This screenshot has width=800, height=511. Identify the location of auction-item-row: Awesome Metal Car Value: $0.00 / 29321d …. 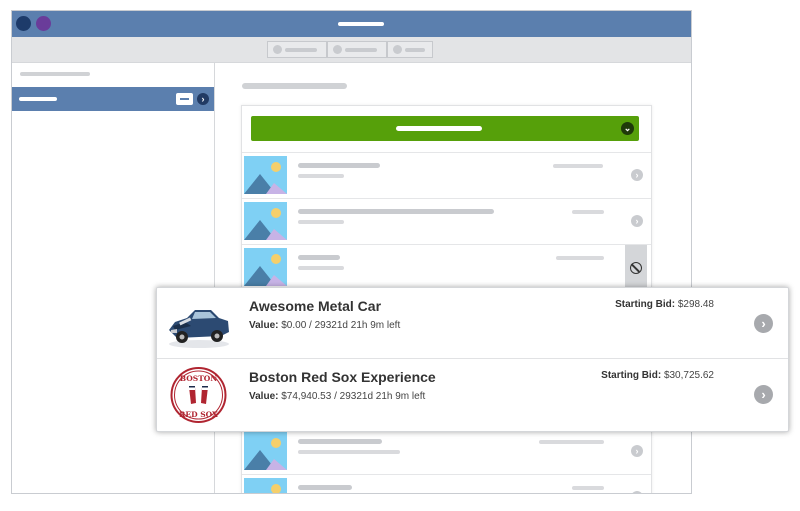
(472, 323).